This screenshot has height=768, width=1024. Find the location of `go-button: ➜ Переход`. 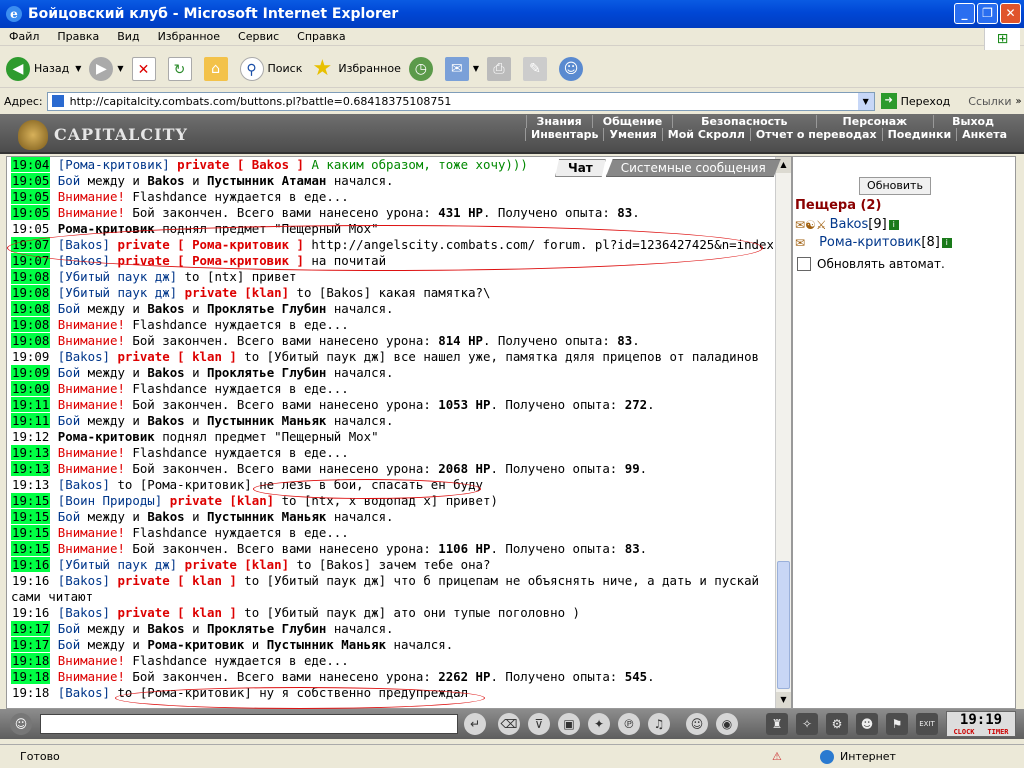

go-button: ➜ Переход is located at coordinates (915, 101).